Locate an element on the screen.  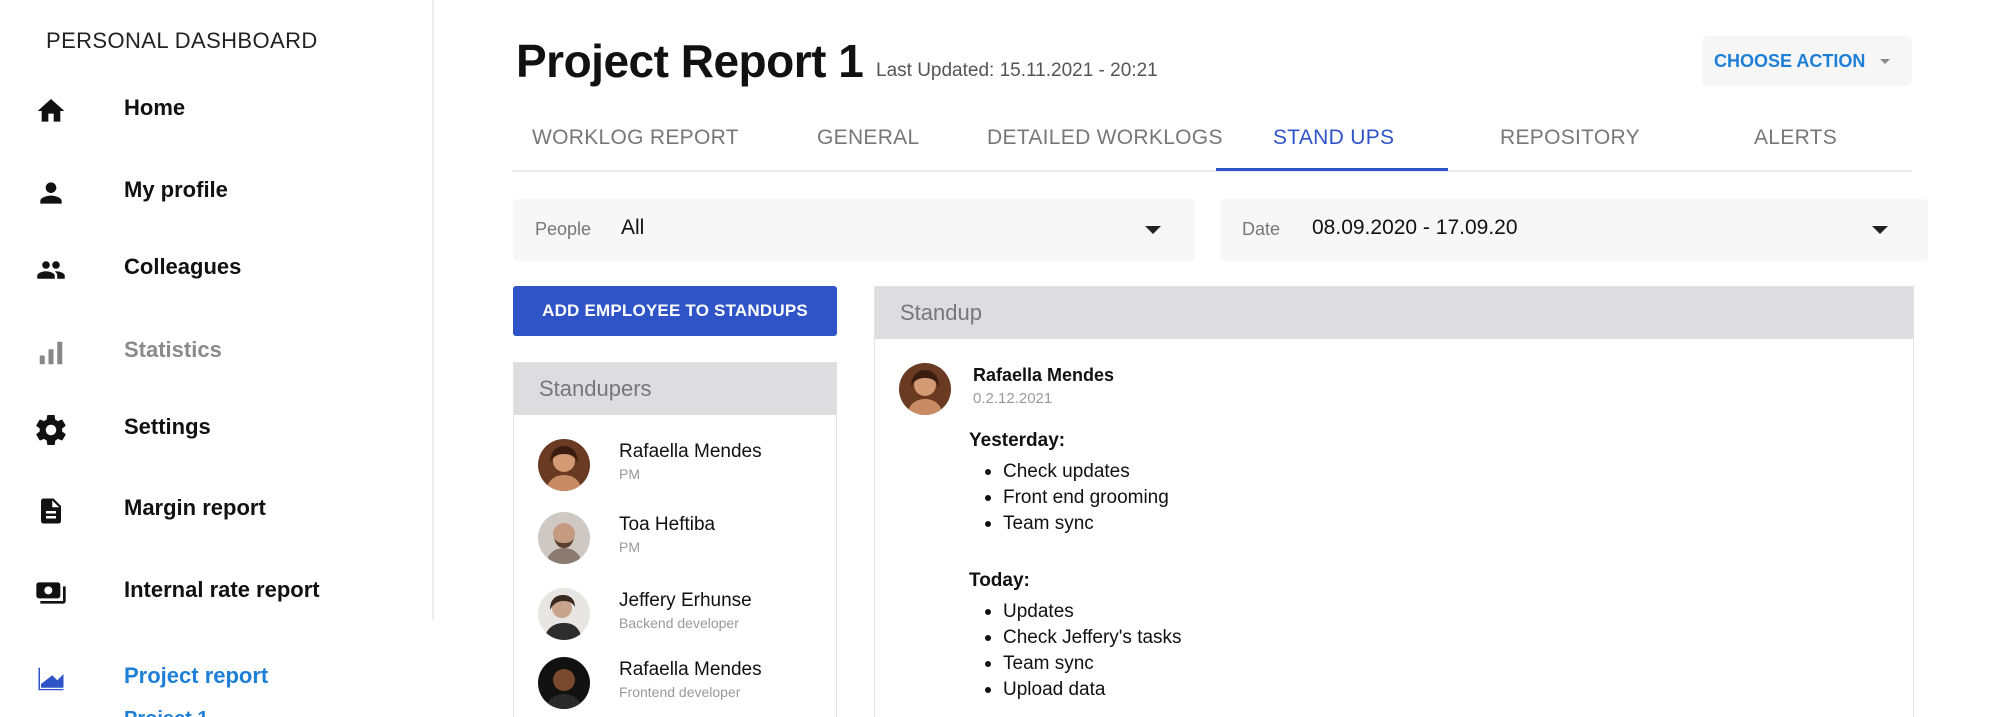
money-icon is located at coordinates (51, 593).